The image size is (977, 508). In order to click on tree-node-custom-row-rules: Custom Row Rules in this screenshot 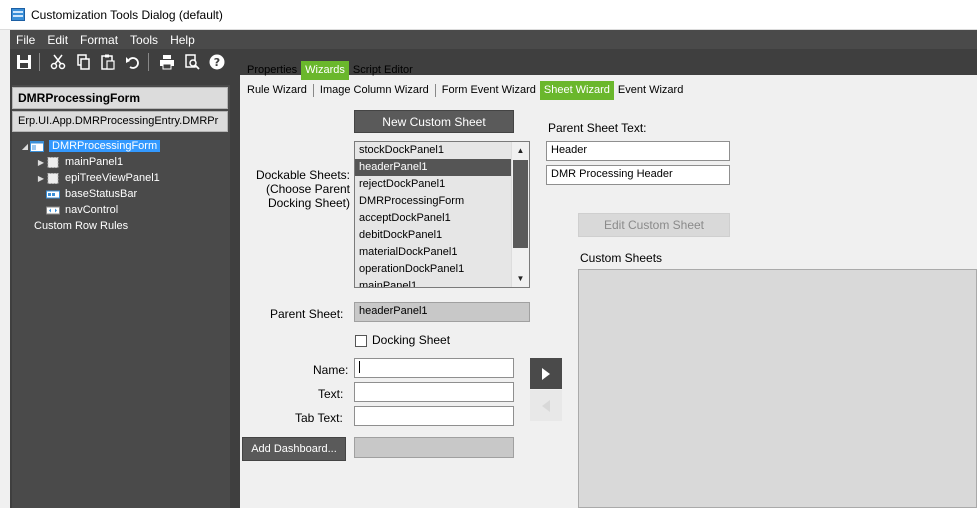, I will do `click(120, 226)`.